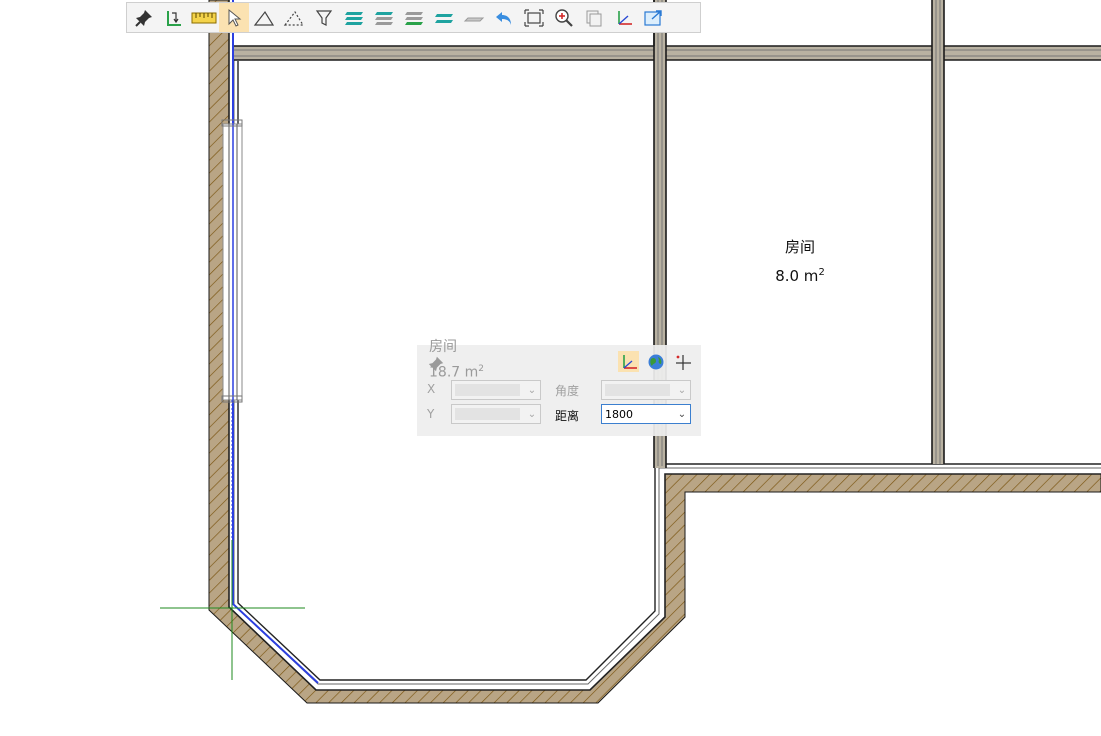 Image resolution: width=1101 pixels, height=736 pixels. I want to click on drawing-toolbar, so click(413, 17).